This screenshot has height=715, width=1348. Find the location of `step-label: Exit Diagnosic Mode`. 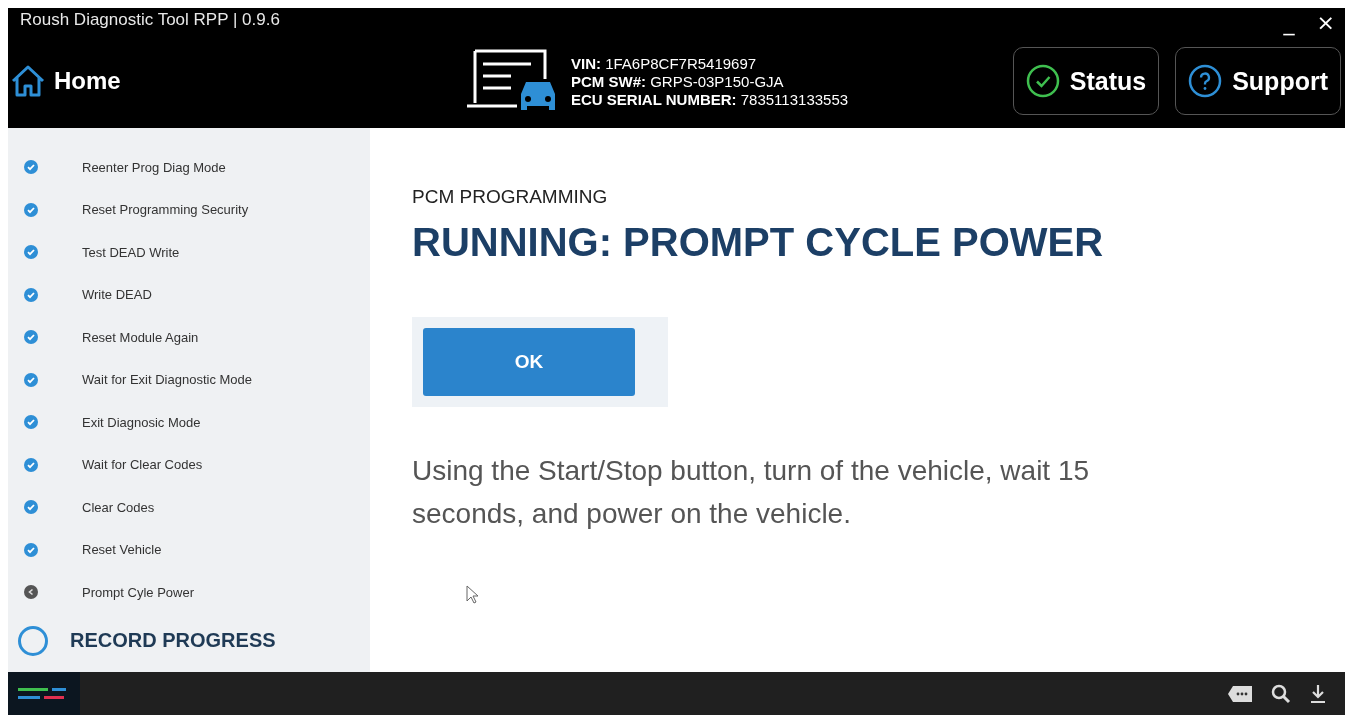

step-label: Exit Diagnosic Mode is located at coordinates (141, 422).